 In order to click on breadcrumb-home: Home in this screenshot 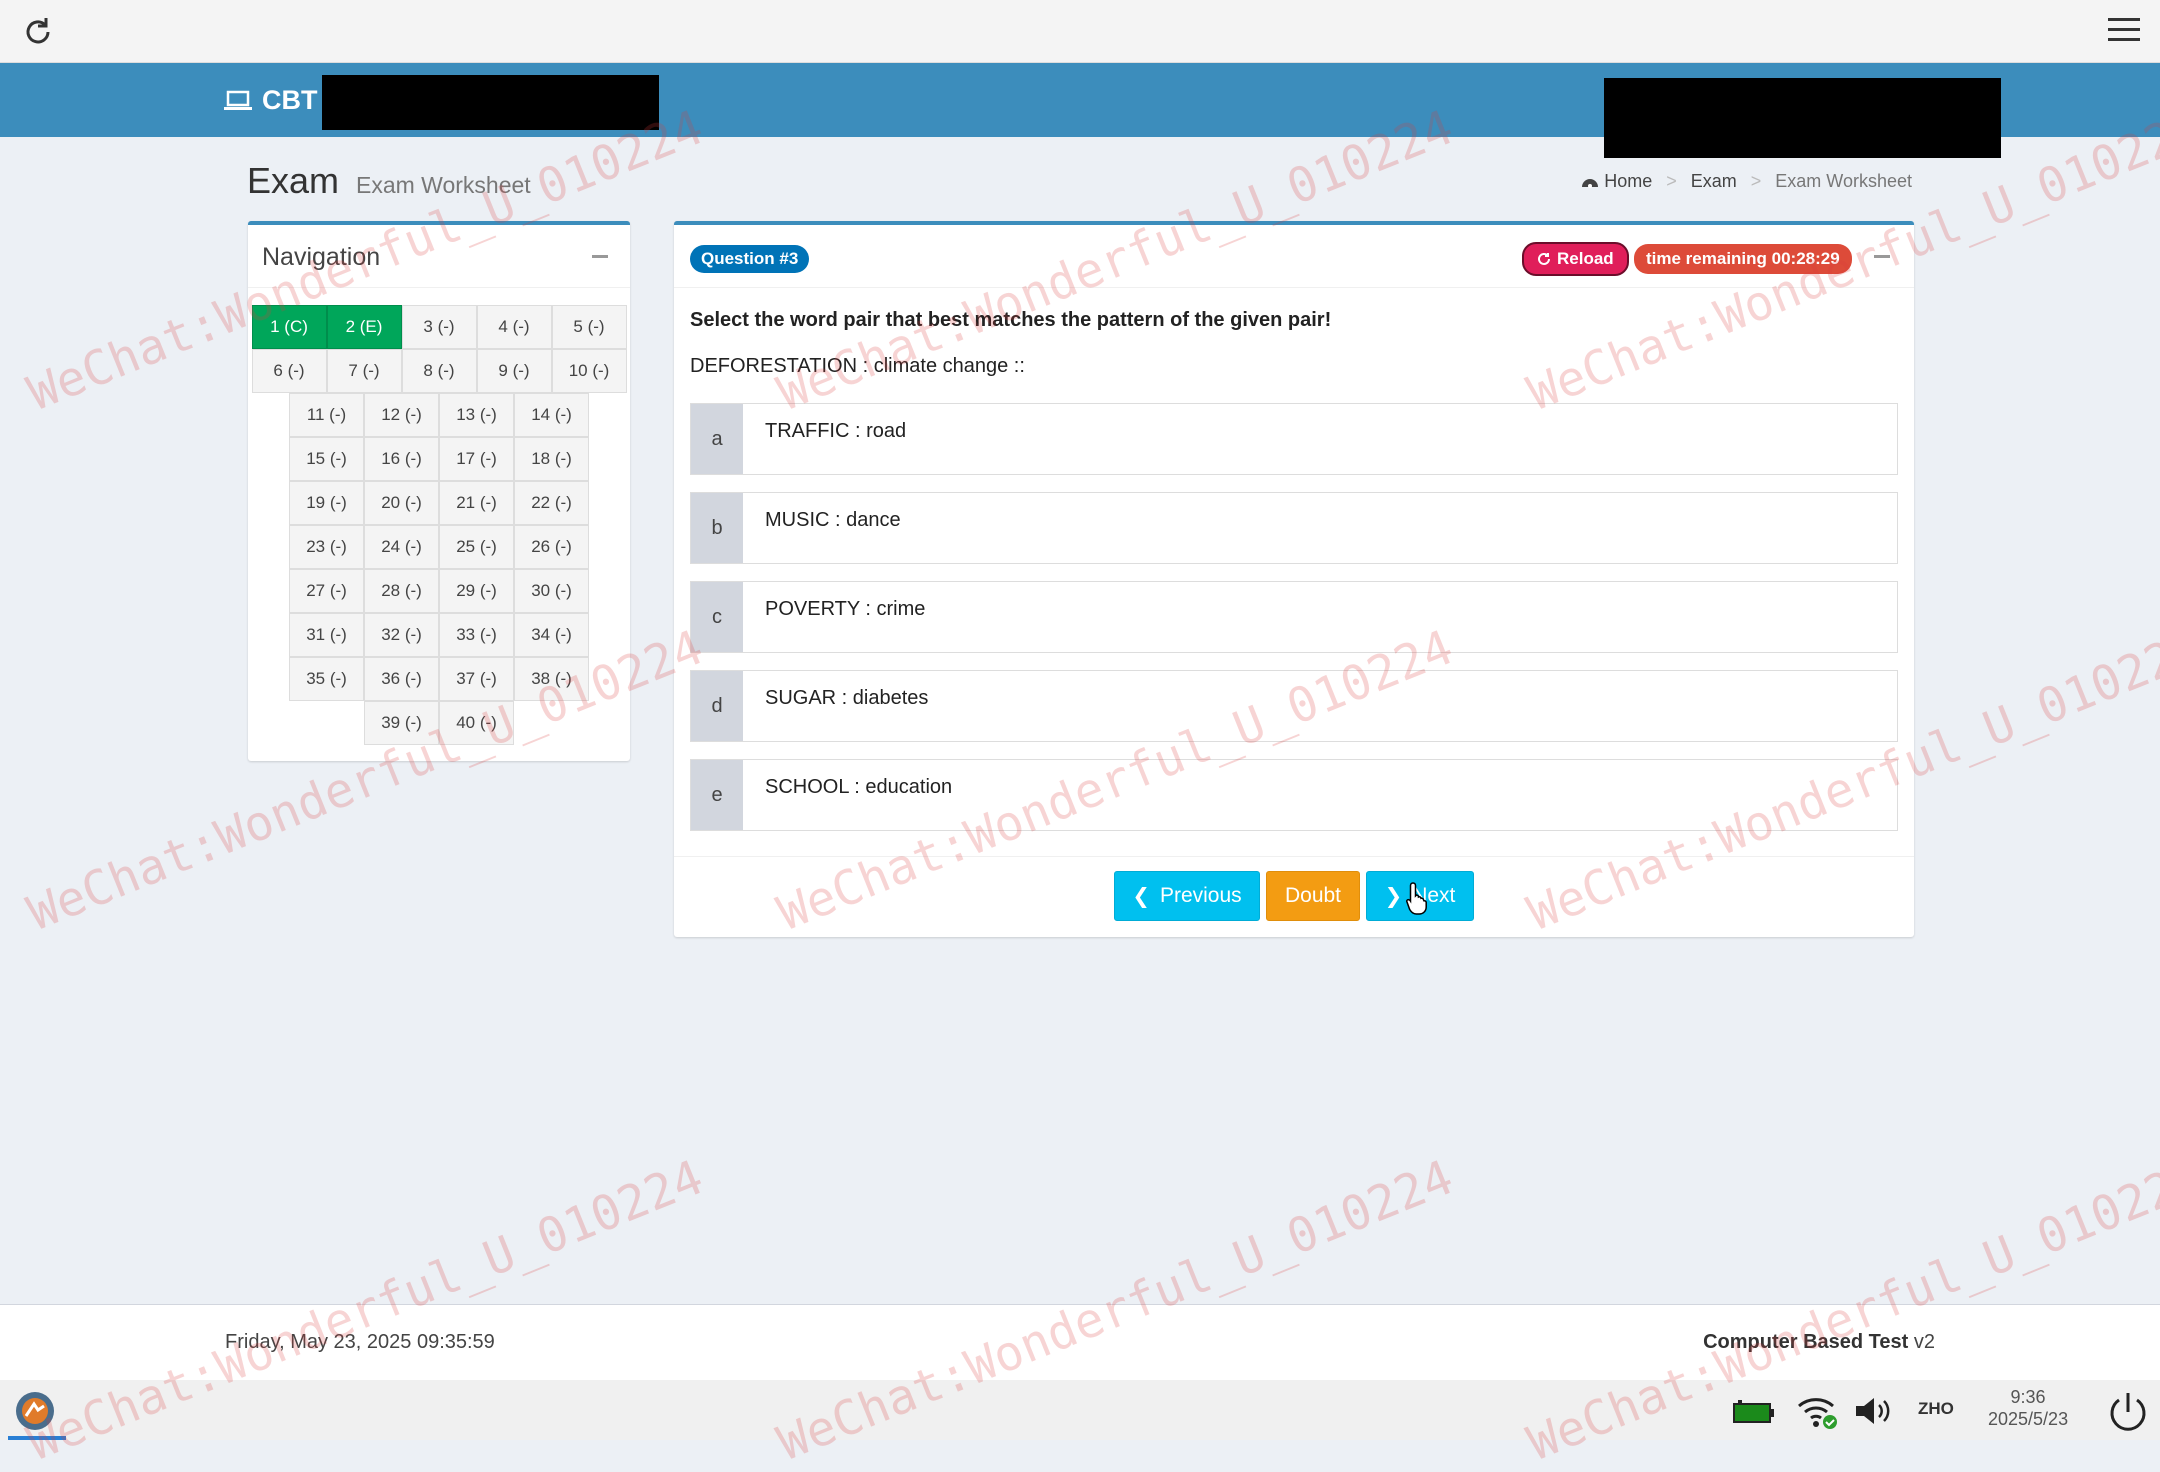, I will do `click(1616, 181)`.